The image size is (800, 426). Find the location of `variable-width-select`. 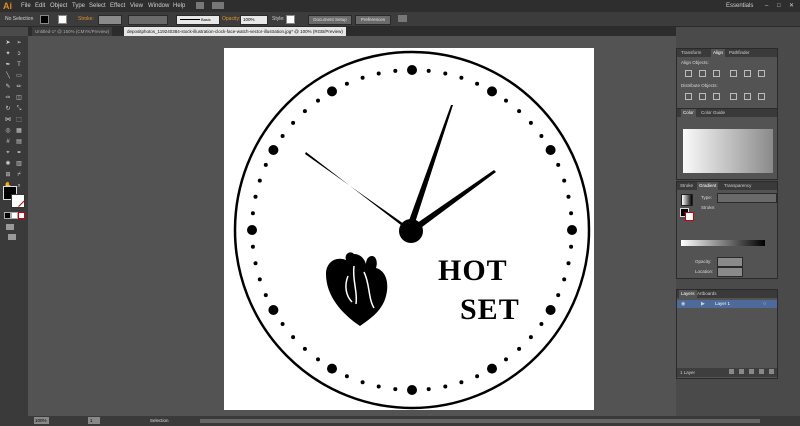

variable-width-select is located at coordinates (148, 20).